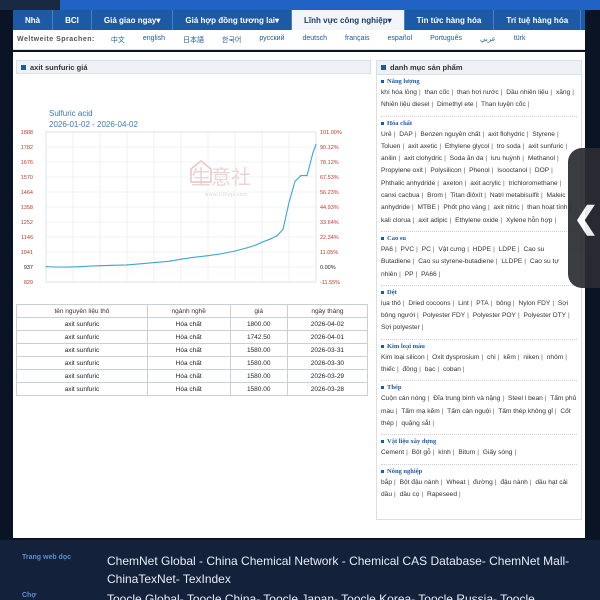 The height and width of the screenshot is (600, 600). Describe the element at coordinates (402, 170) in the screenshot. I see `category-link: Propylene oxit` at that location.